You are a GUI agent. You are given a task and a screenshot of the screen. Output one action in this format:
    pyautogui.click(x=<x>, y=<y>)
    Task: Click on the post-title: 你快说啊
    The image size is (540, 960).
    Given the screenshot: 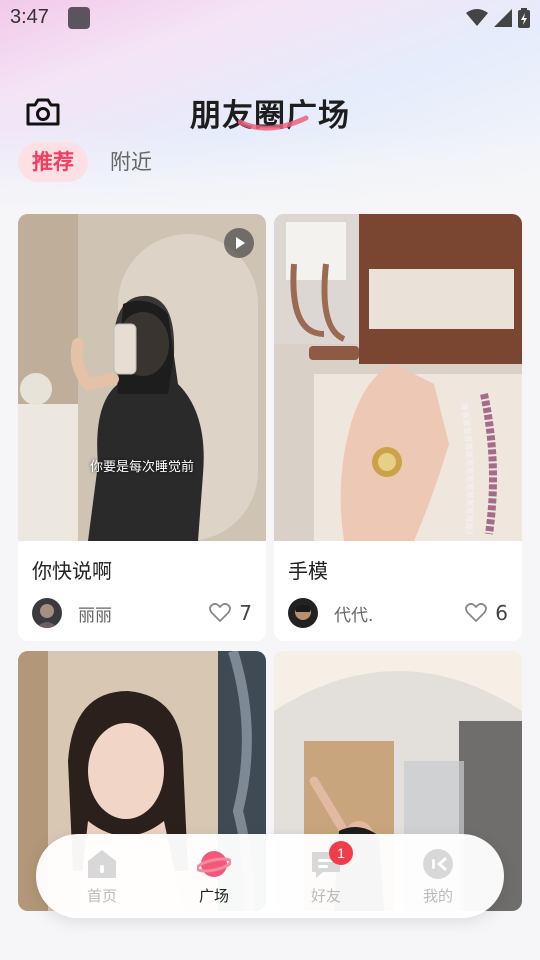 What is the action you would take?
    pyautogui.click(x=72, y=571)
    